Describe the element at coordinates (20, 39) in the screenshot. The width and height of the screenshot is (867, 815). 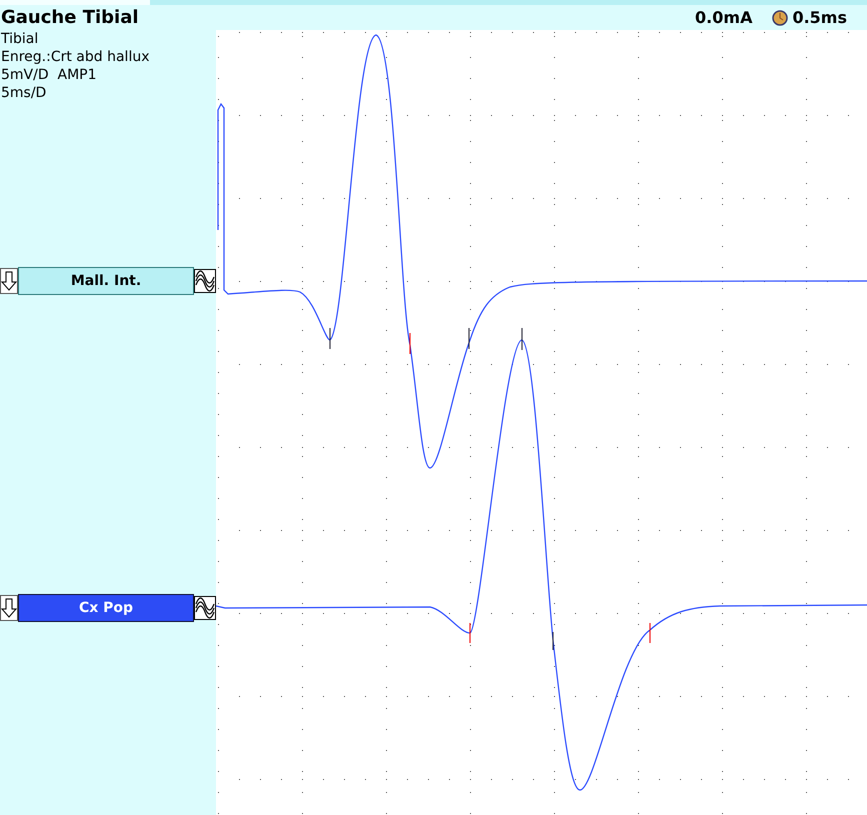
I see `info-line: Tibial` at that location.